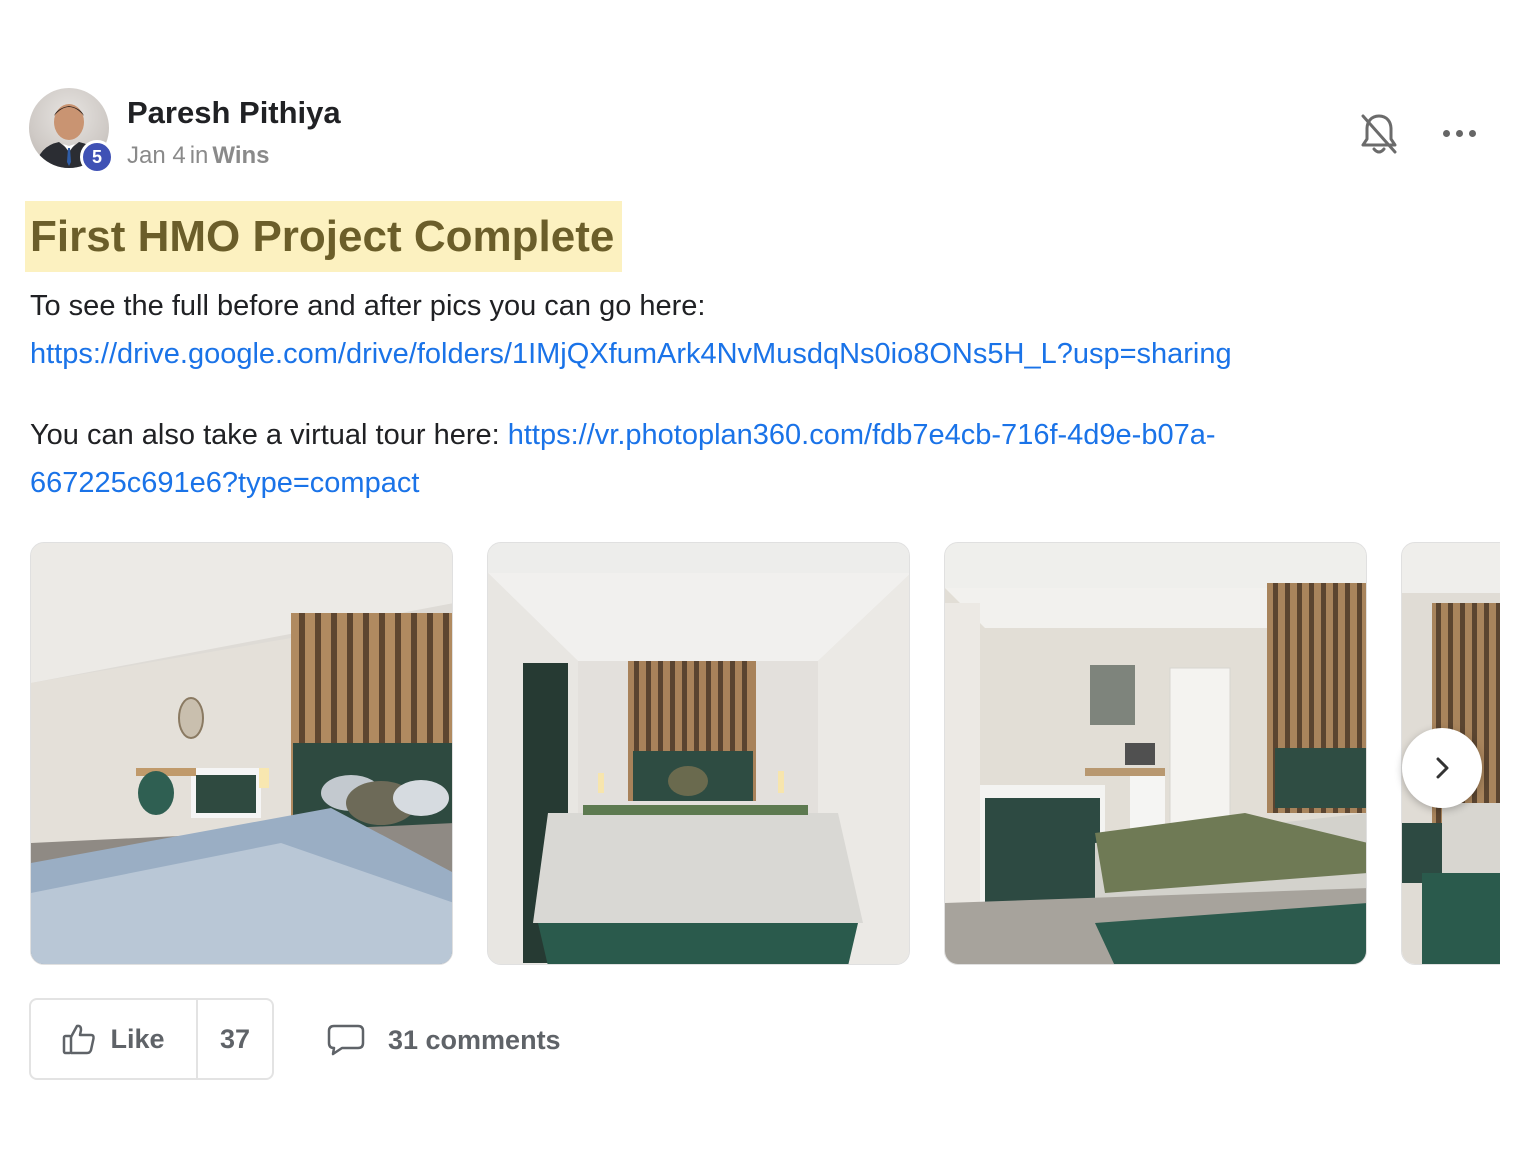  What do you see at coordinates (234, 113) in the screenshot?
I see `author-name: Paresh Pithiya` at bounding box center [234, 113].